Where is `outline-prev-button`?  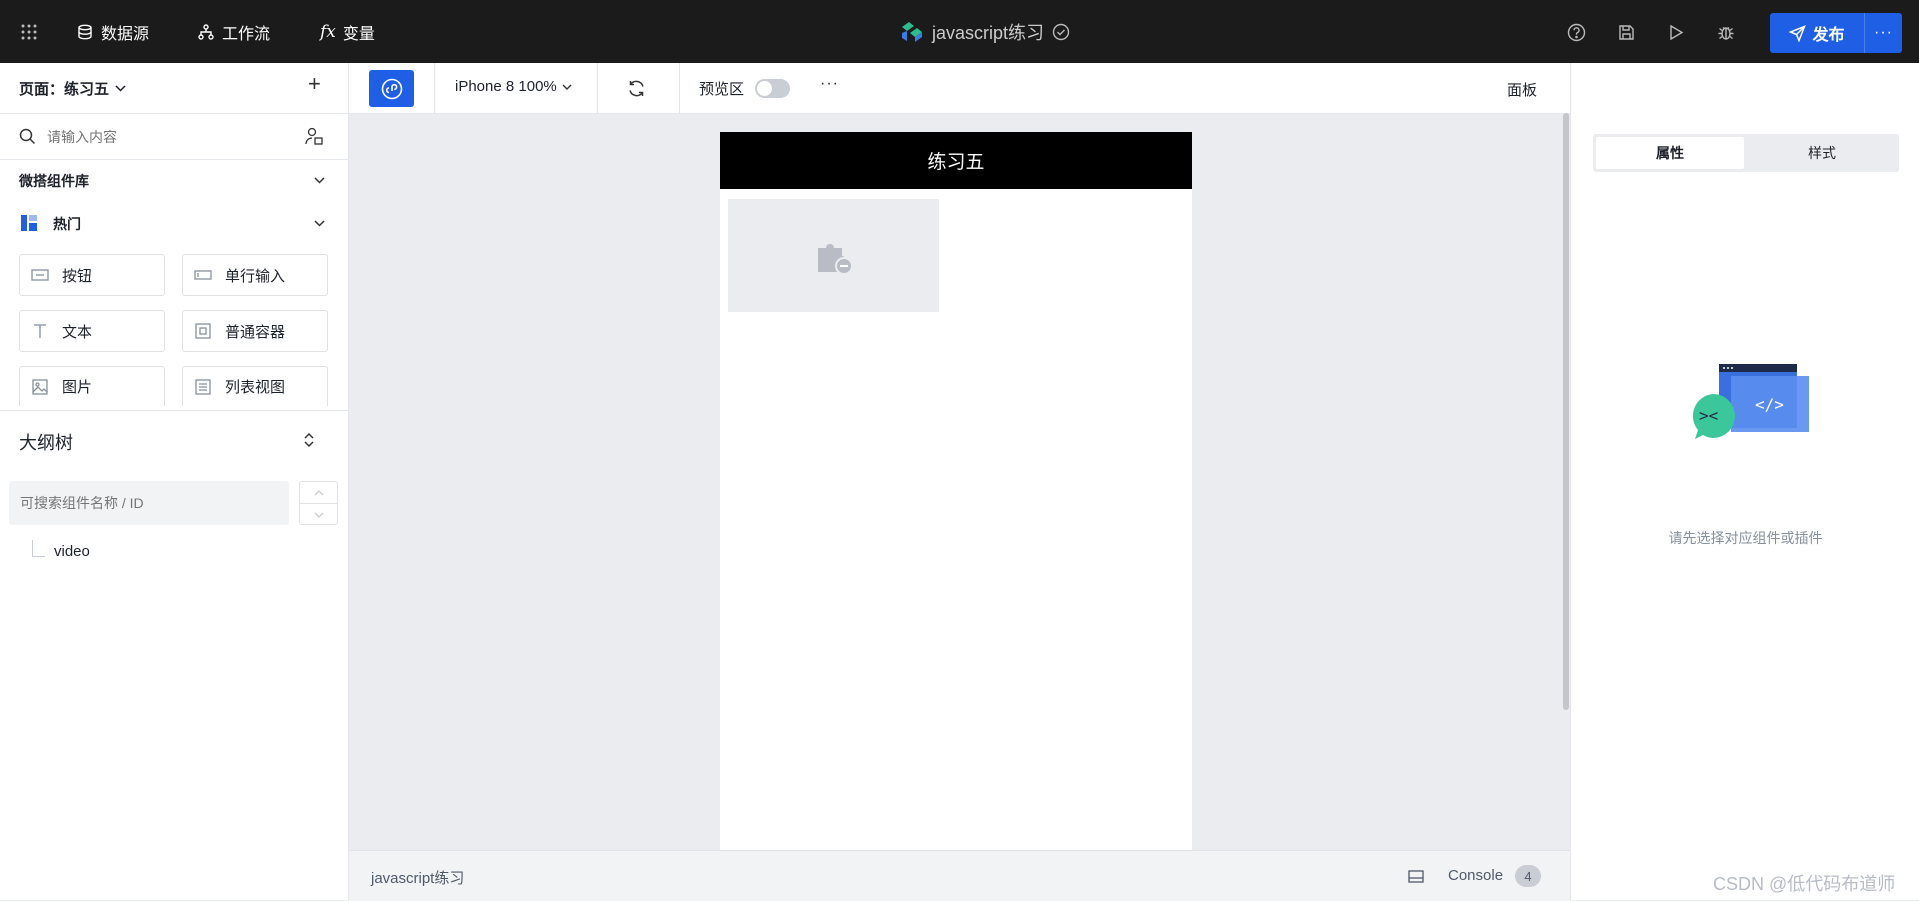 outline-prev-button is located at coordinates (318, 493).